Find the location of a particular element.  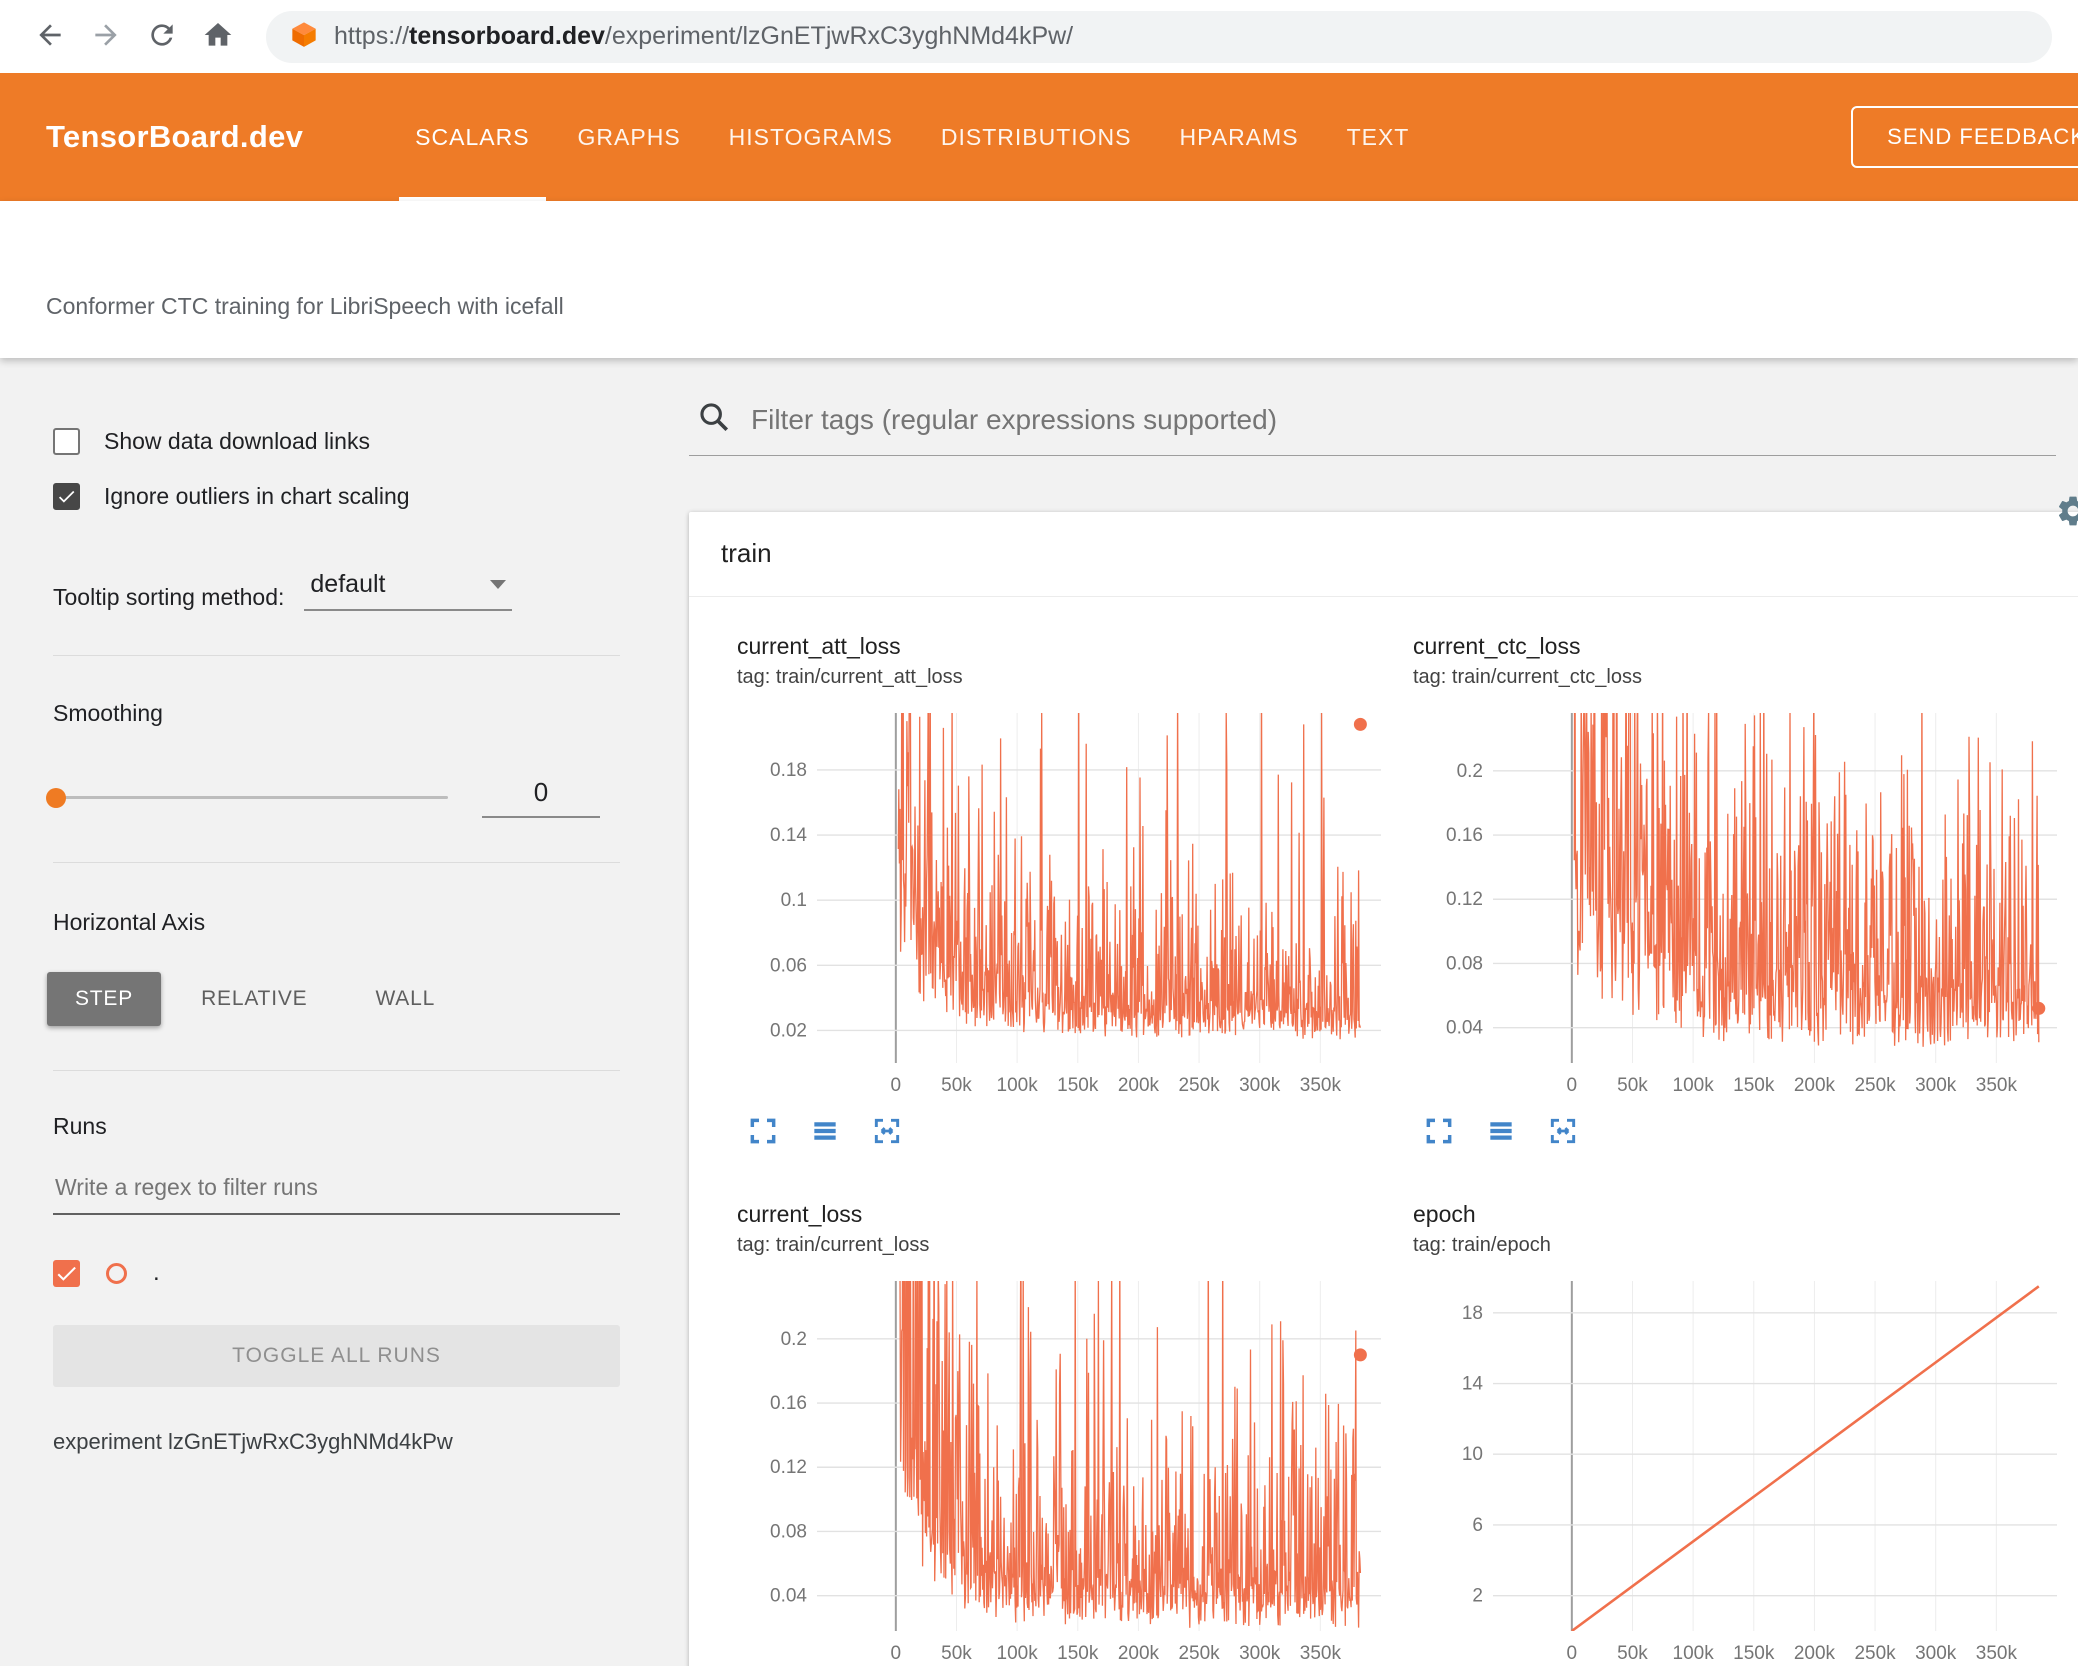

show-download-links-checkbox is located at coordinates (66, 441).